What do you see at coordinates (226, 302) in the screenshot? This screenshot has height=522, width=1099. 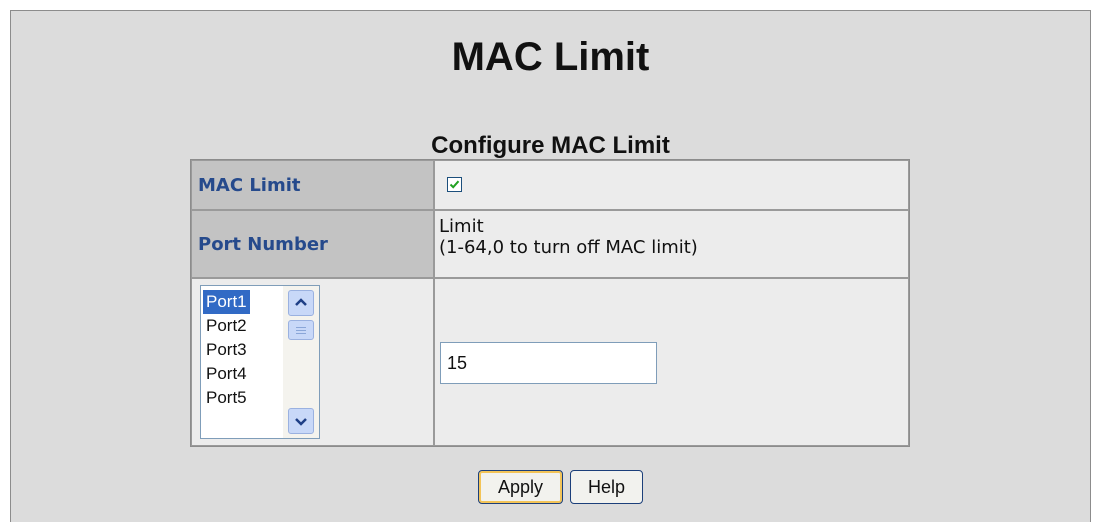 I see `port-option: Port1` at bounding box center [226, 302].